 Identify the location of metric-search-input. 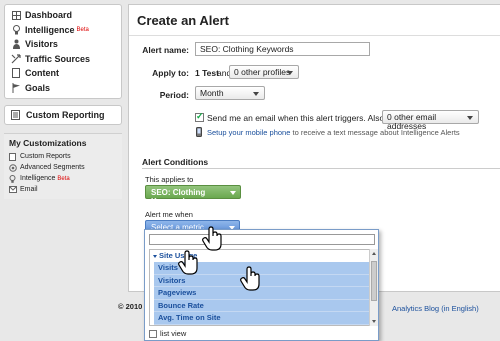
(262, 239).